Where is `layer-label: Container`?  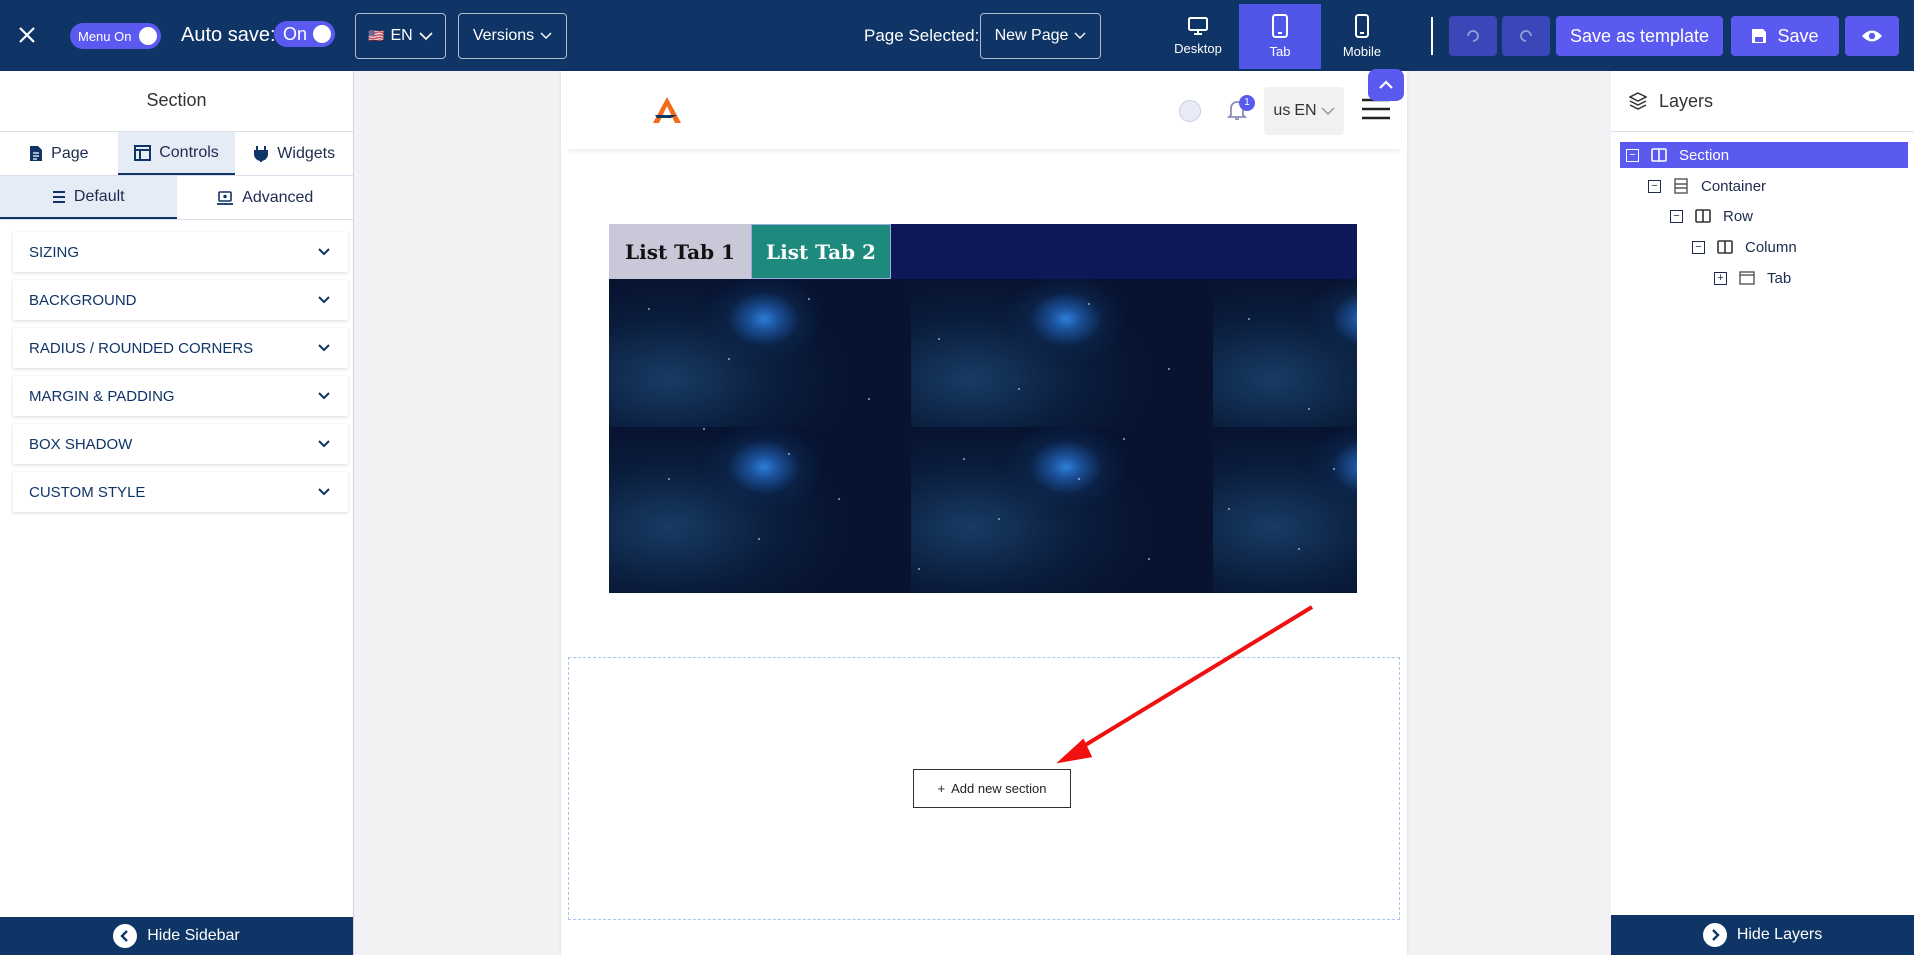
layer-label: Container is located at coordinates (1734, 186).